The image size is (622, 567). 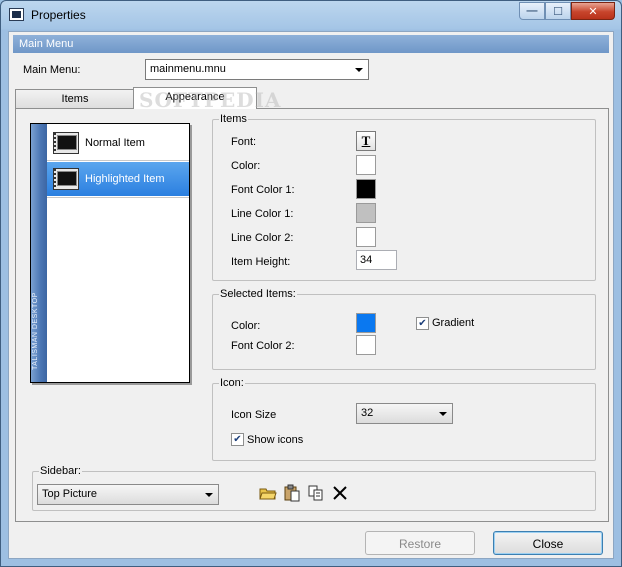 I want to click on line-color-1-label: Line Color 1:, so click(x=262, y=214).